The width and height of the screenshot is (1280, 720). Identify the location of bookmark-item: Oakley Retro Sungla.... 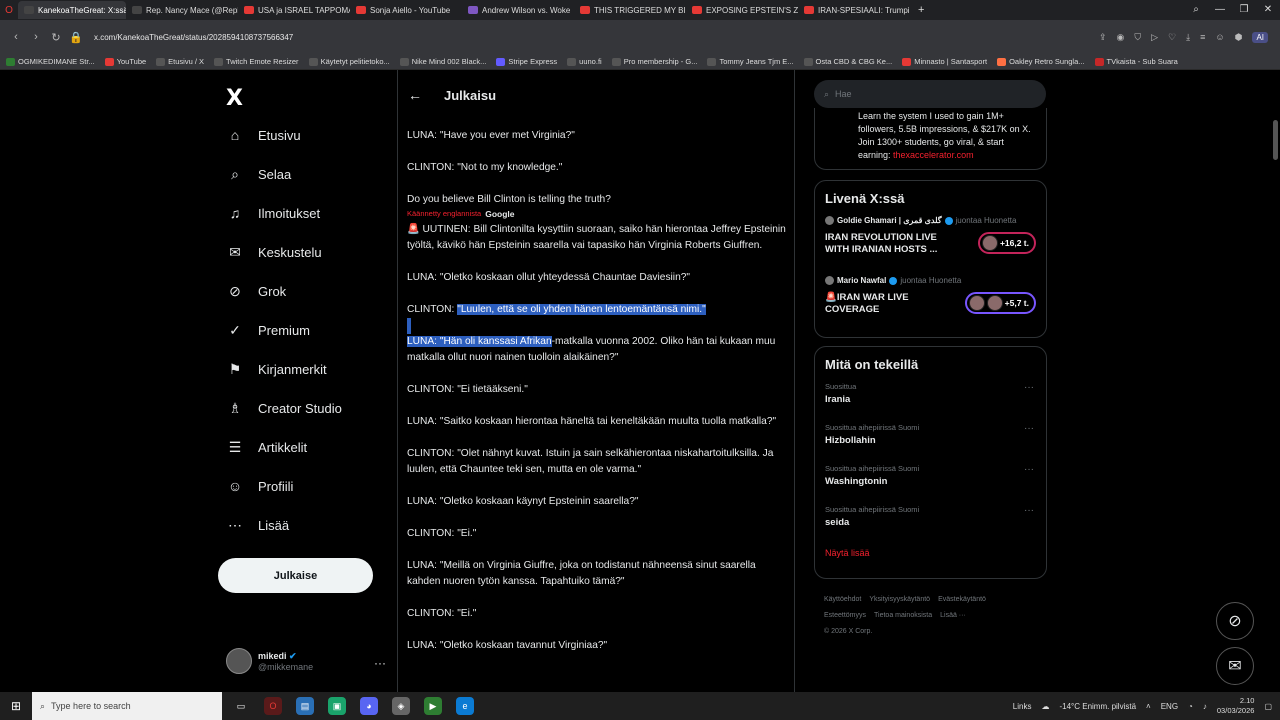
(1041, 61).